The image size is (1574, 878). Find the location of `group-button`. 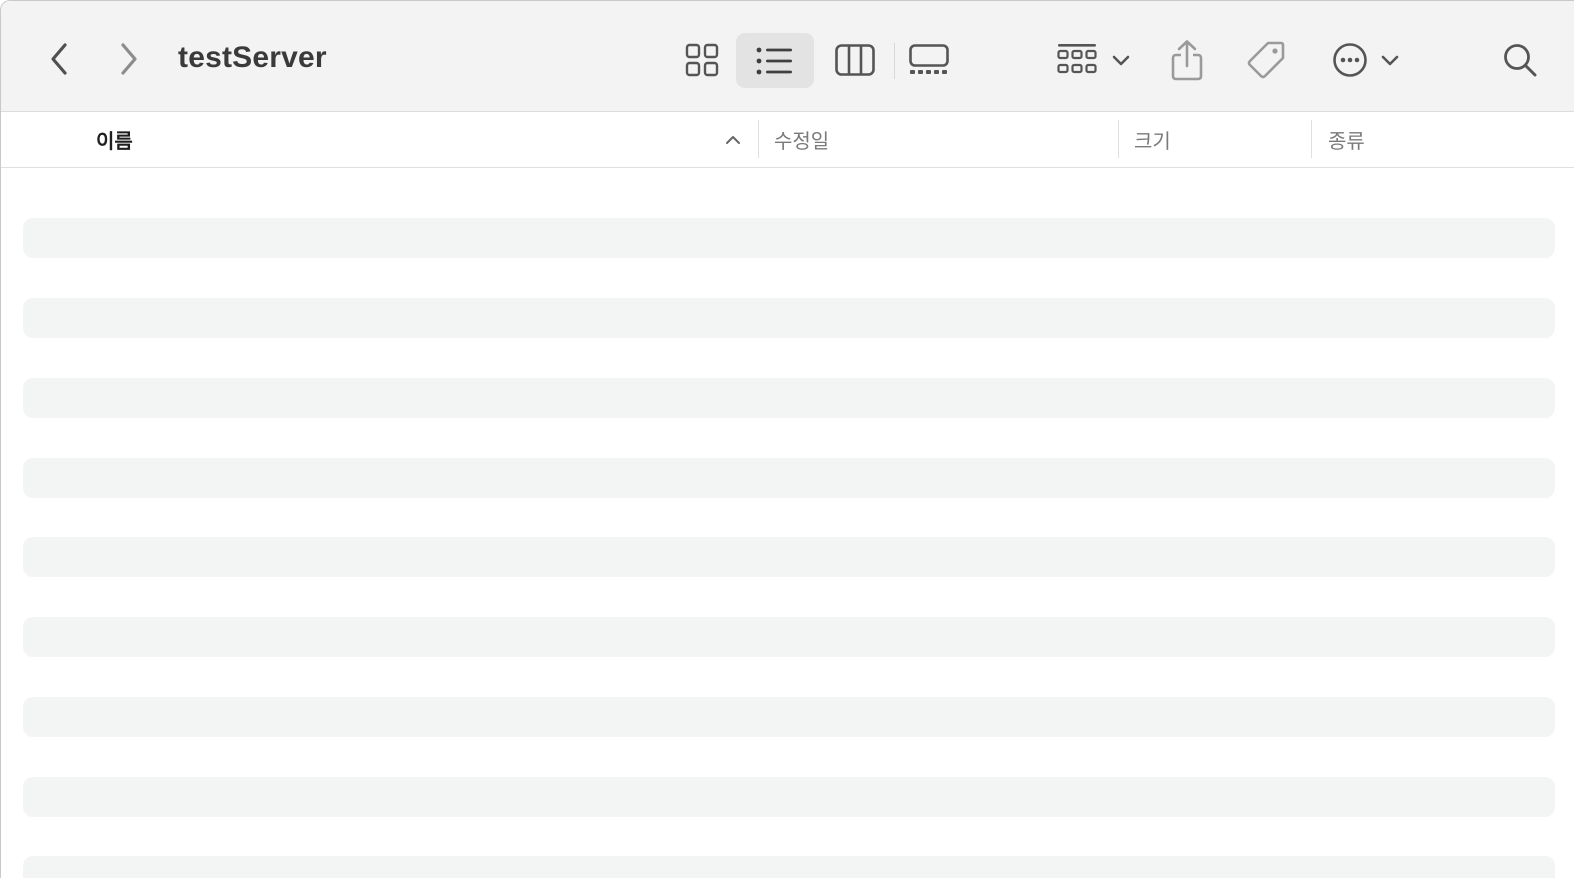

group-button is located at coordinates (1094, 60).